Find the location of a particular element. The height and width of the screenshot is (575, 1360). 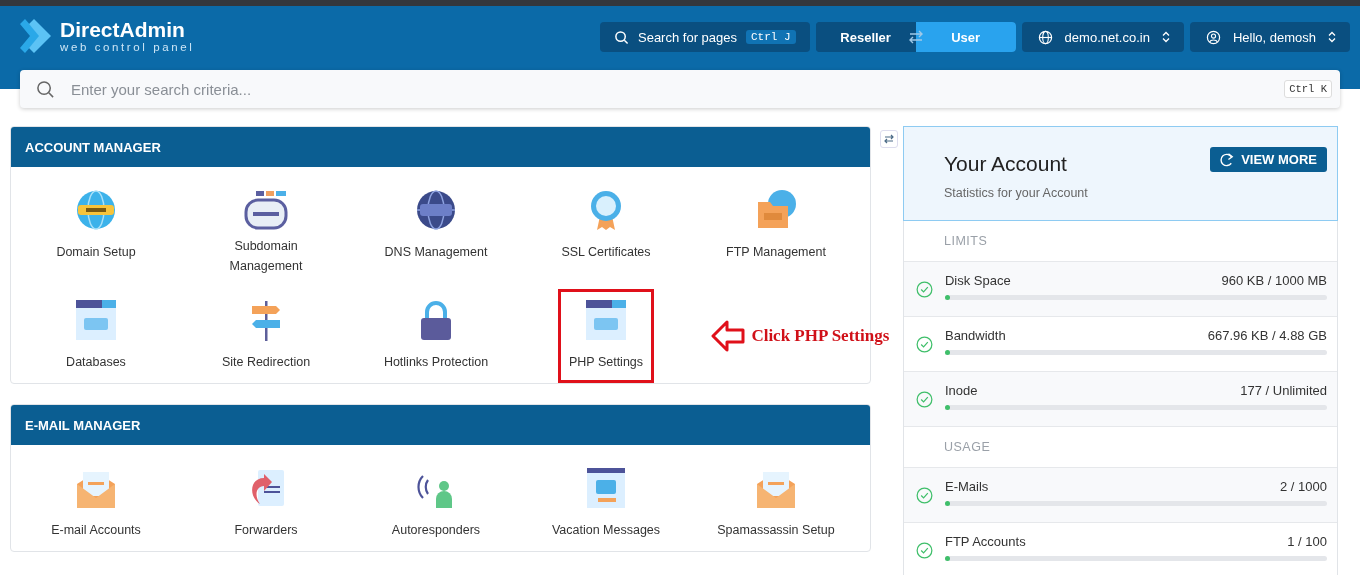

feature-link: Domain Setup is located at coordinates (96, 226).